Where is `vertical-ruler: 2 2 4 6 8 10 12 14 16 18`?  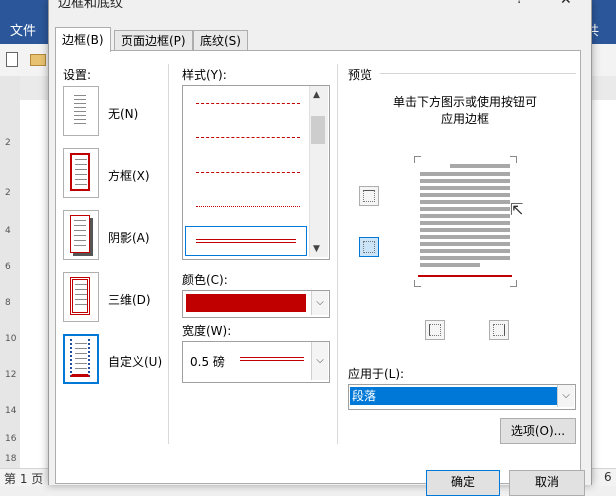 vertical-ruler: 2 2 4 6 8 10 12 14 16 18 is located at coordinates (10, 272).